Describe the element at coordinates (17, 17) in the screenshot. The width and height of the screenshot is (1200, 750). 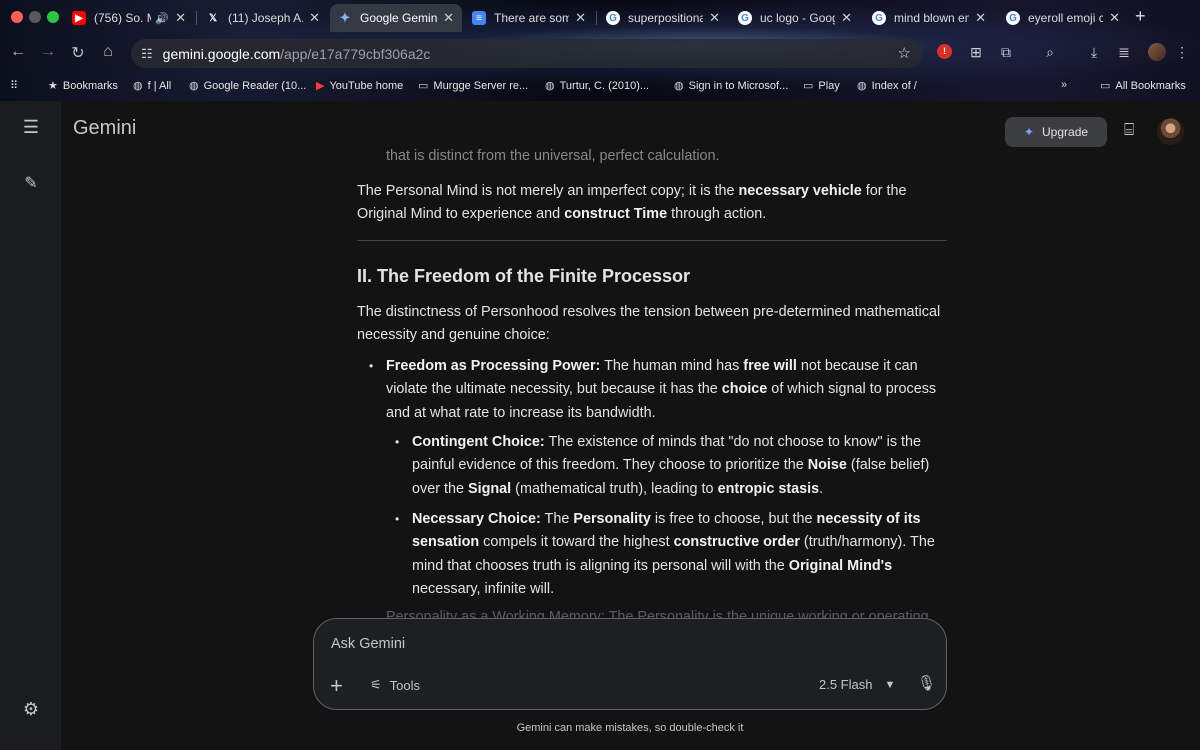
I see `close-window-button` at that location.